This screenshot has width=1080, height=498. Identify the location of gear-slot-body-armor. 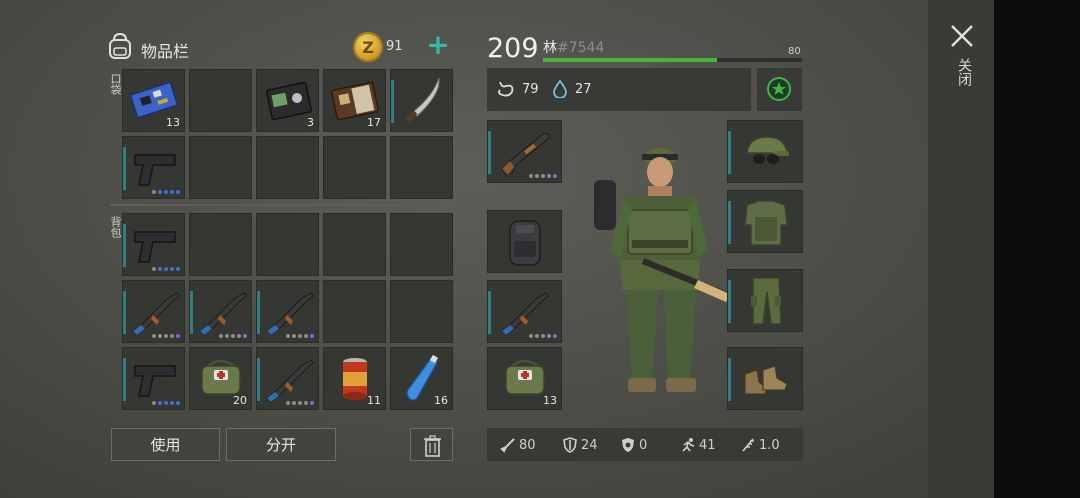
(765, 221).